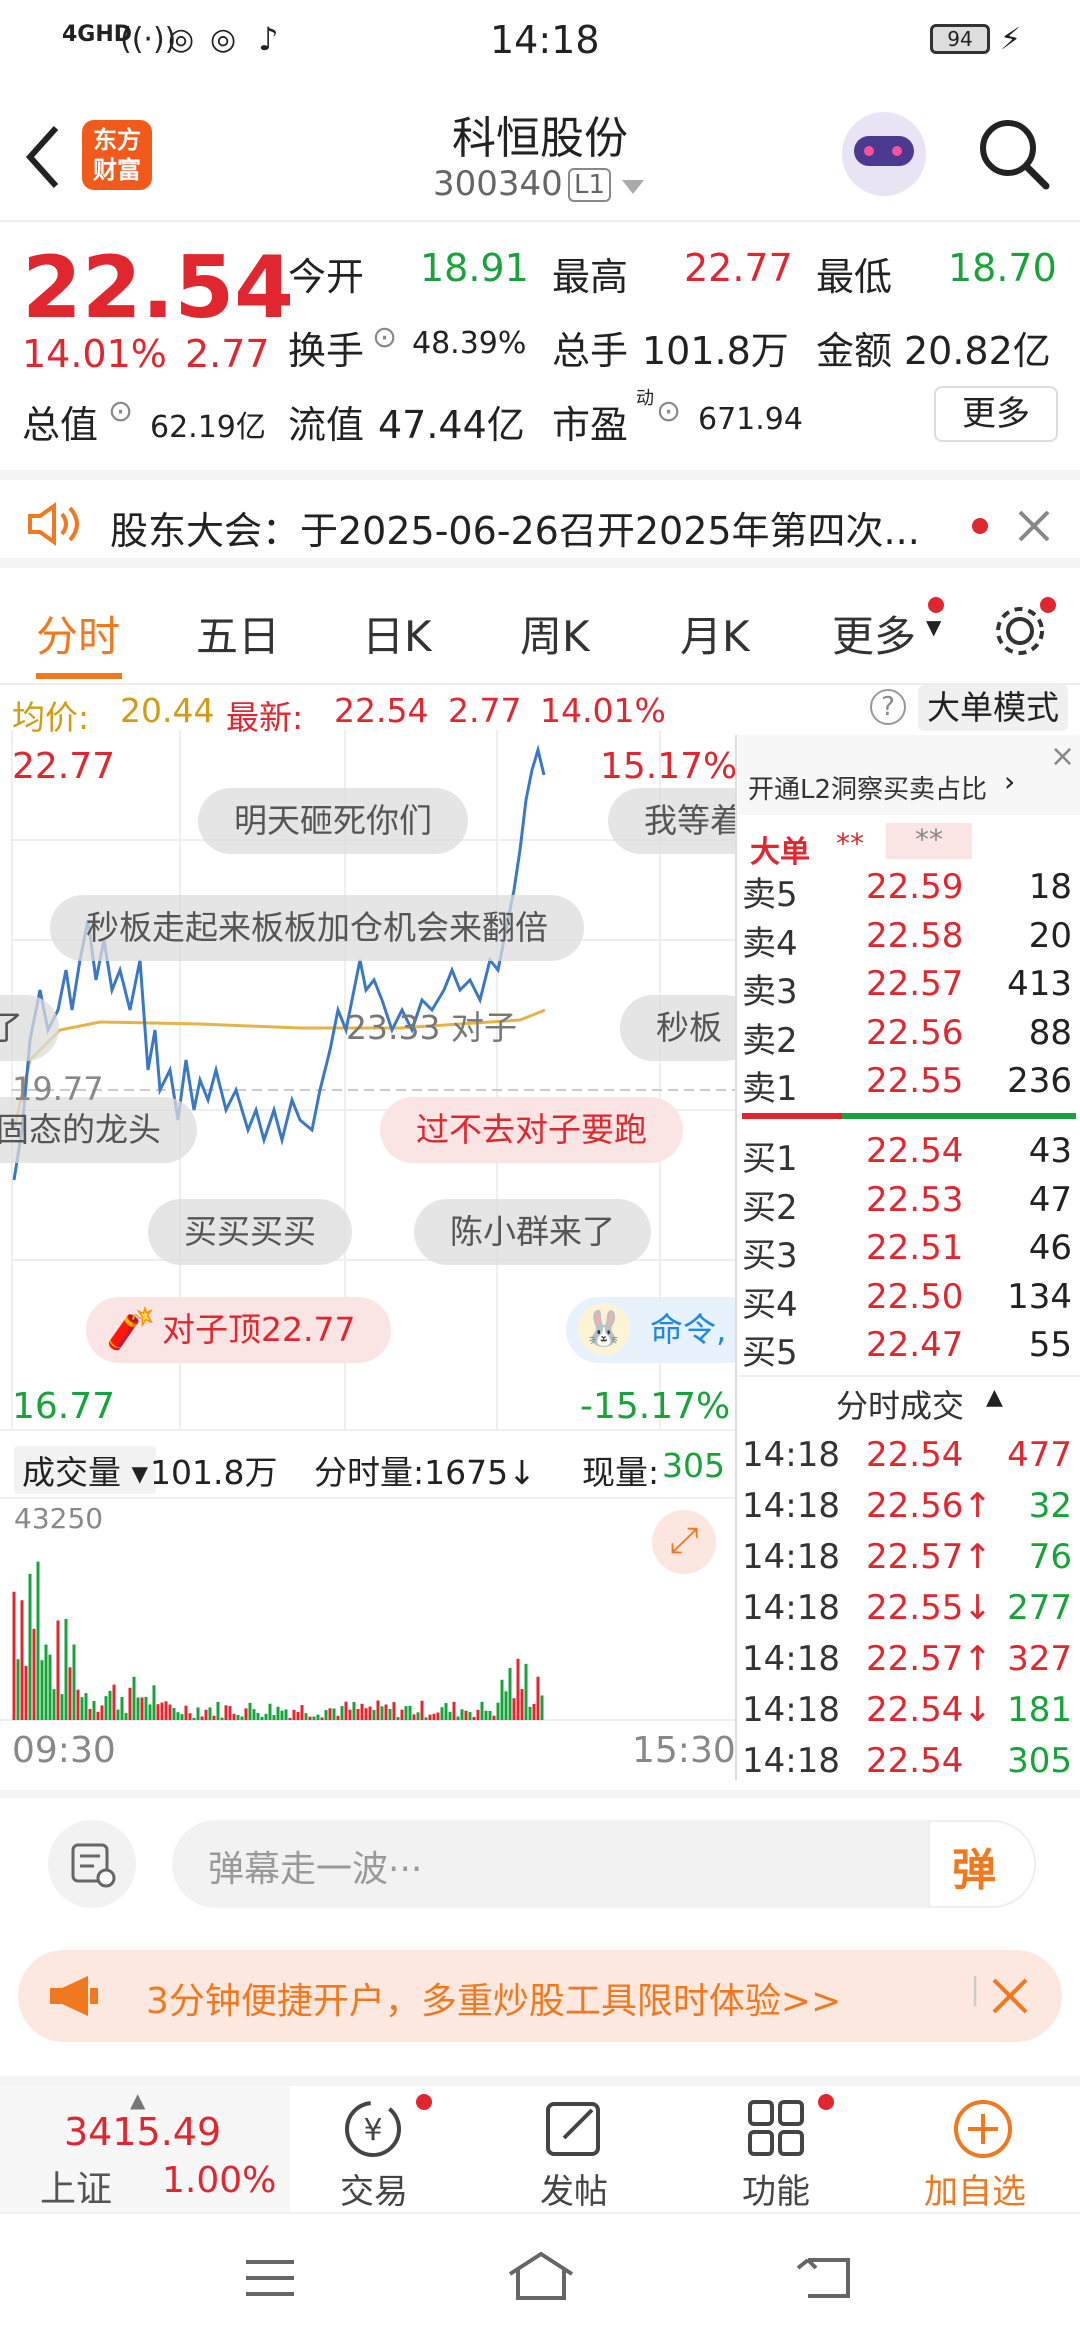 The image size is (1080, 2340). I want to click on volume-header: 成交量 ▾ 101.8万 分时量:1675↓ 现量: 305, so click(367, 1468).